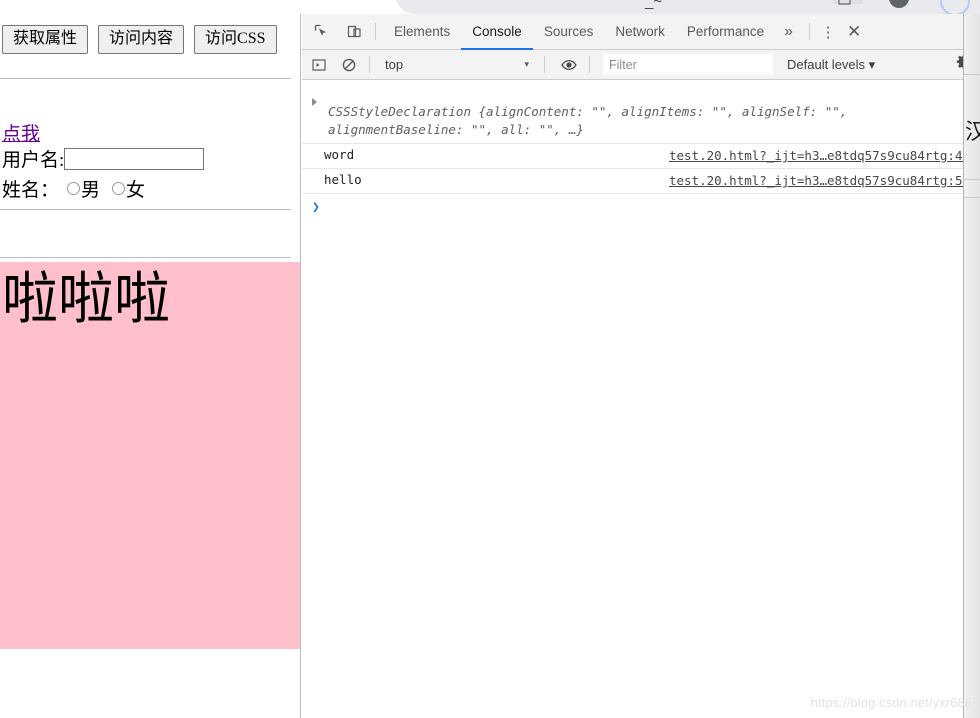 The width and height of the screenshot is (980, 718). Describe the element at coordinates (349, 65) in the screenshot. I see `clear-console-icon` at that location.